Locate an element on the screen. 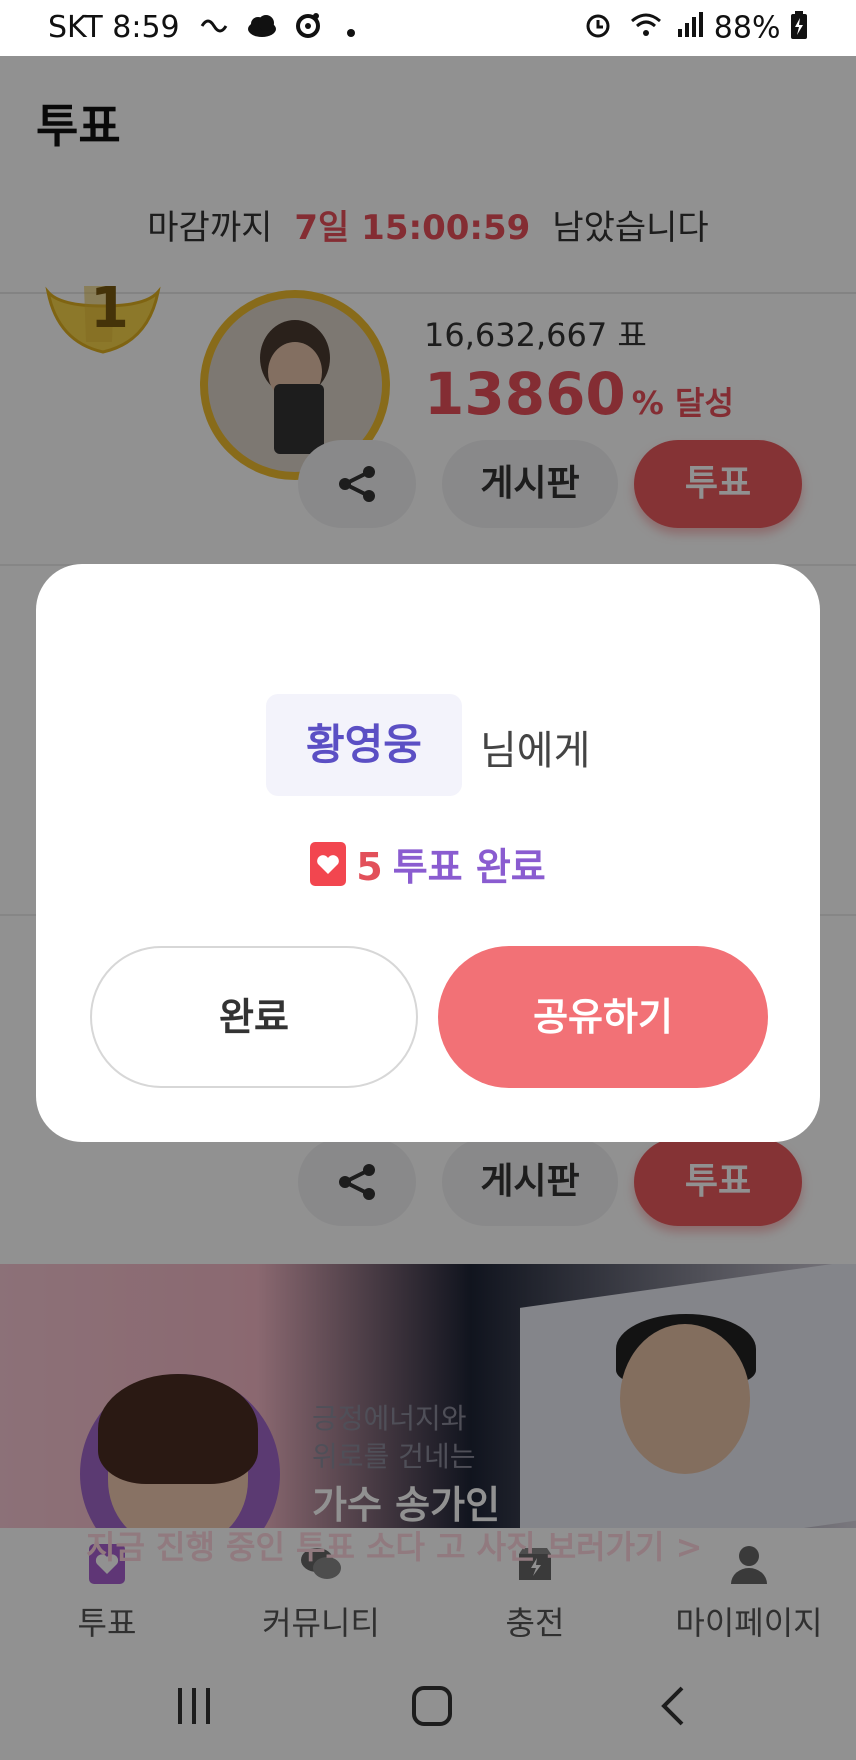 The image size is (856, 1760). status-bar-left: SKT 8:59 is located at coordinates (202, 28).